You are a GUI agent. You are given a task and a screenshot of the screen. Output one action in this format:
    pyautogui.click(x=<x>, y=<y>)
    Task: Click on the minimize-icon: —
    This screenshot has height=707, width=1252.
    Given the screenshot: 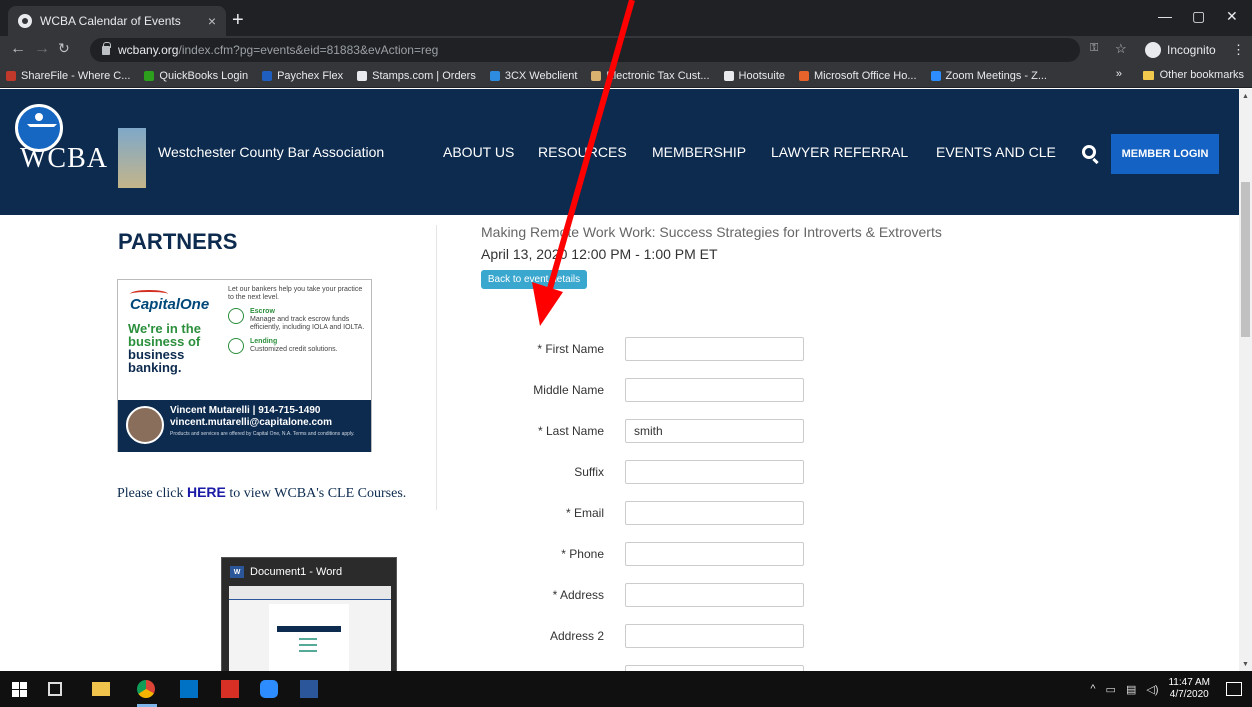 What is the action you would take?
    pyautogui.click(x=1165, y=16)
    